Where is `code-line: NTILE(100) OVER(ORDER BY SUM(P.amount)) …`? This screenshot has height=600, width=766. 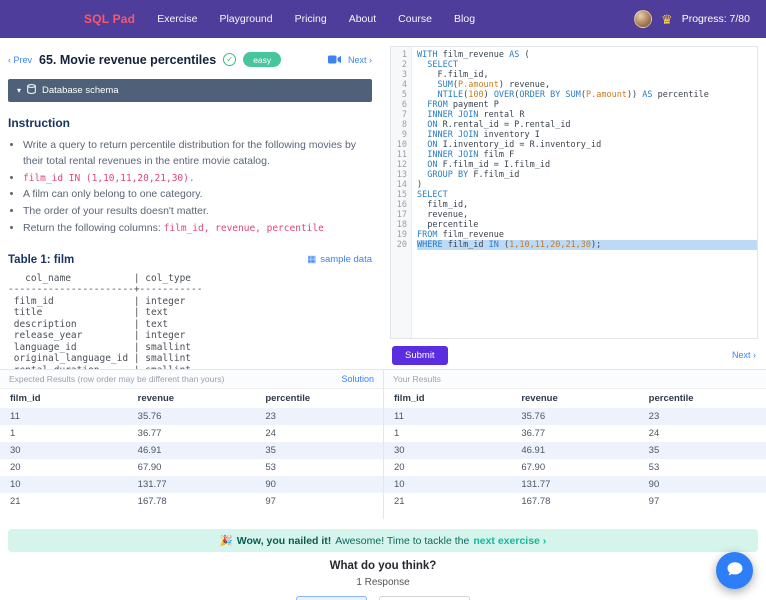 code-line: NTILE(100) OVER(ORDER BY SUM(P.amount)) … is located at coordinates (587, 95).